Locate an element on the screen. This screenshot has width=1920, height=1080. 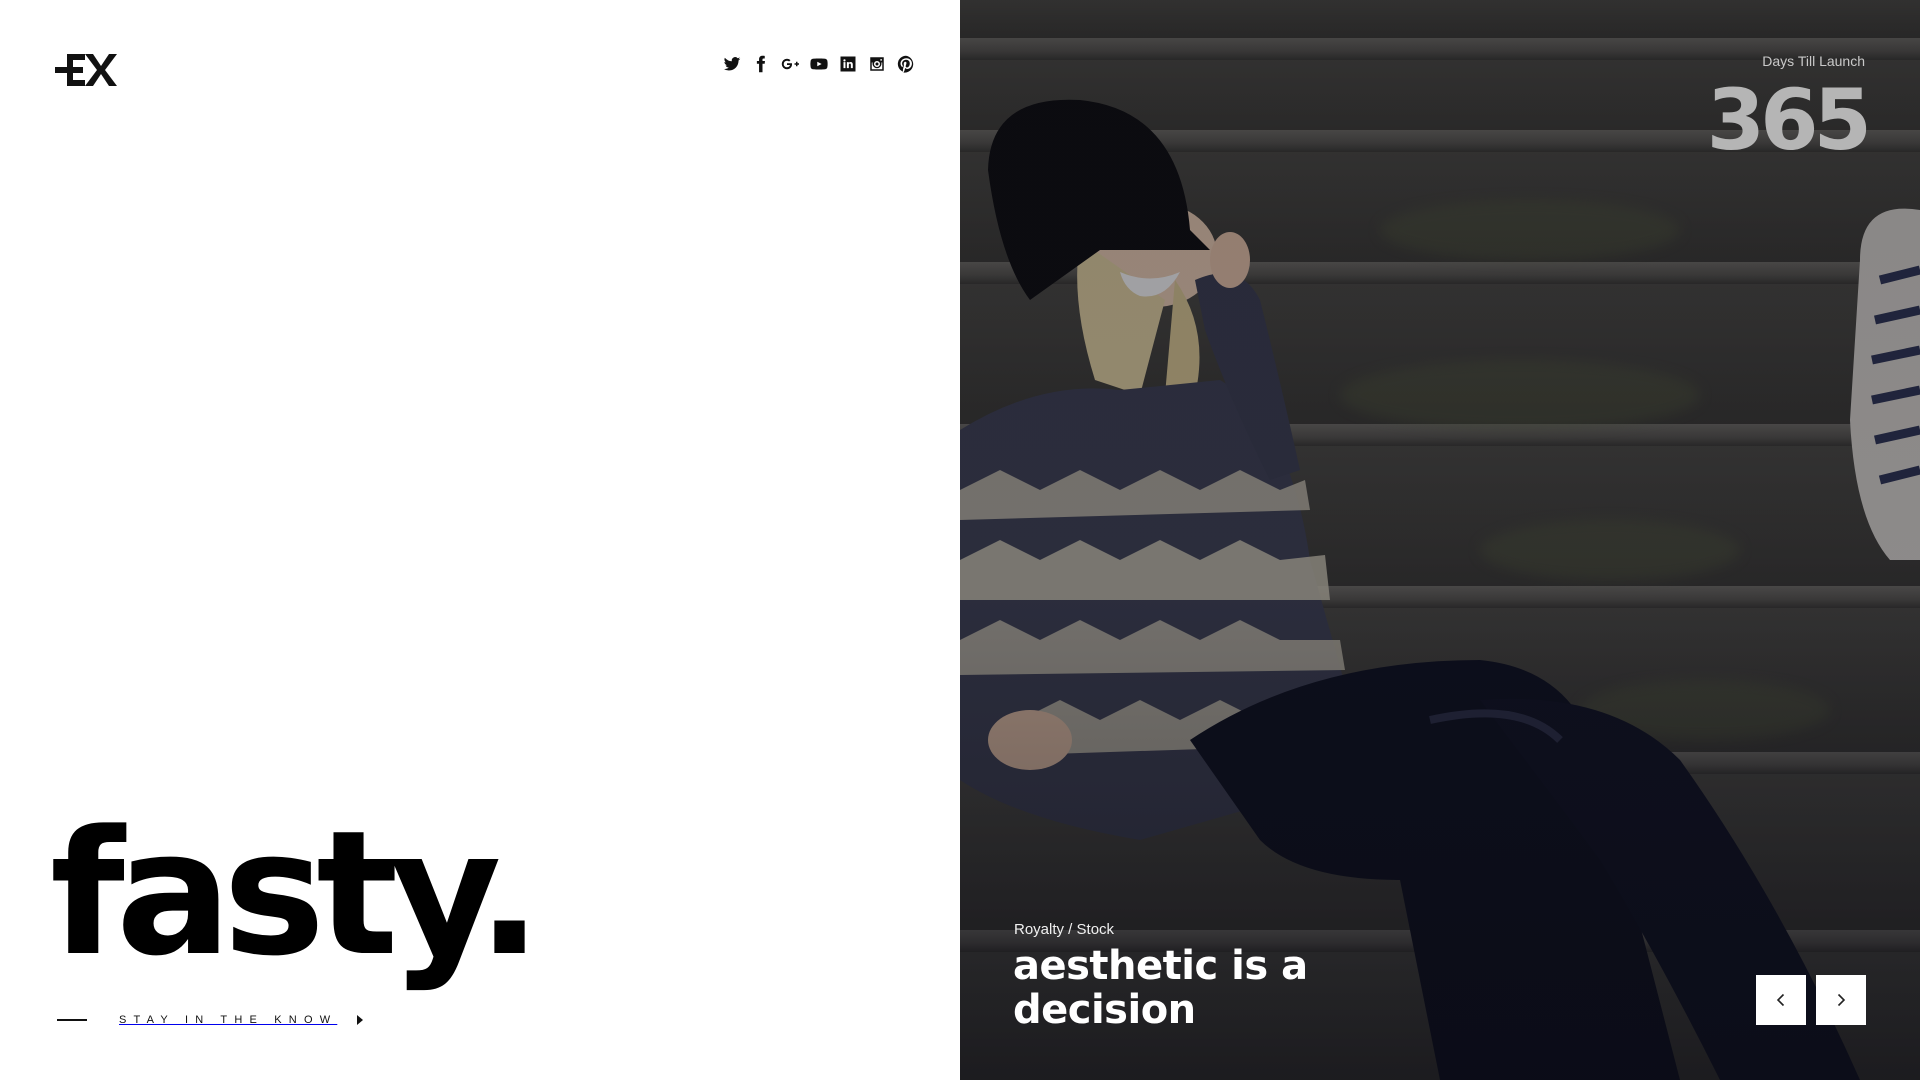
social-links is located at coordinates (819, 64).